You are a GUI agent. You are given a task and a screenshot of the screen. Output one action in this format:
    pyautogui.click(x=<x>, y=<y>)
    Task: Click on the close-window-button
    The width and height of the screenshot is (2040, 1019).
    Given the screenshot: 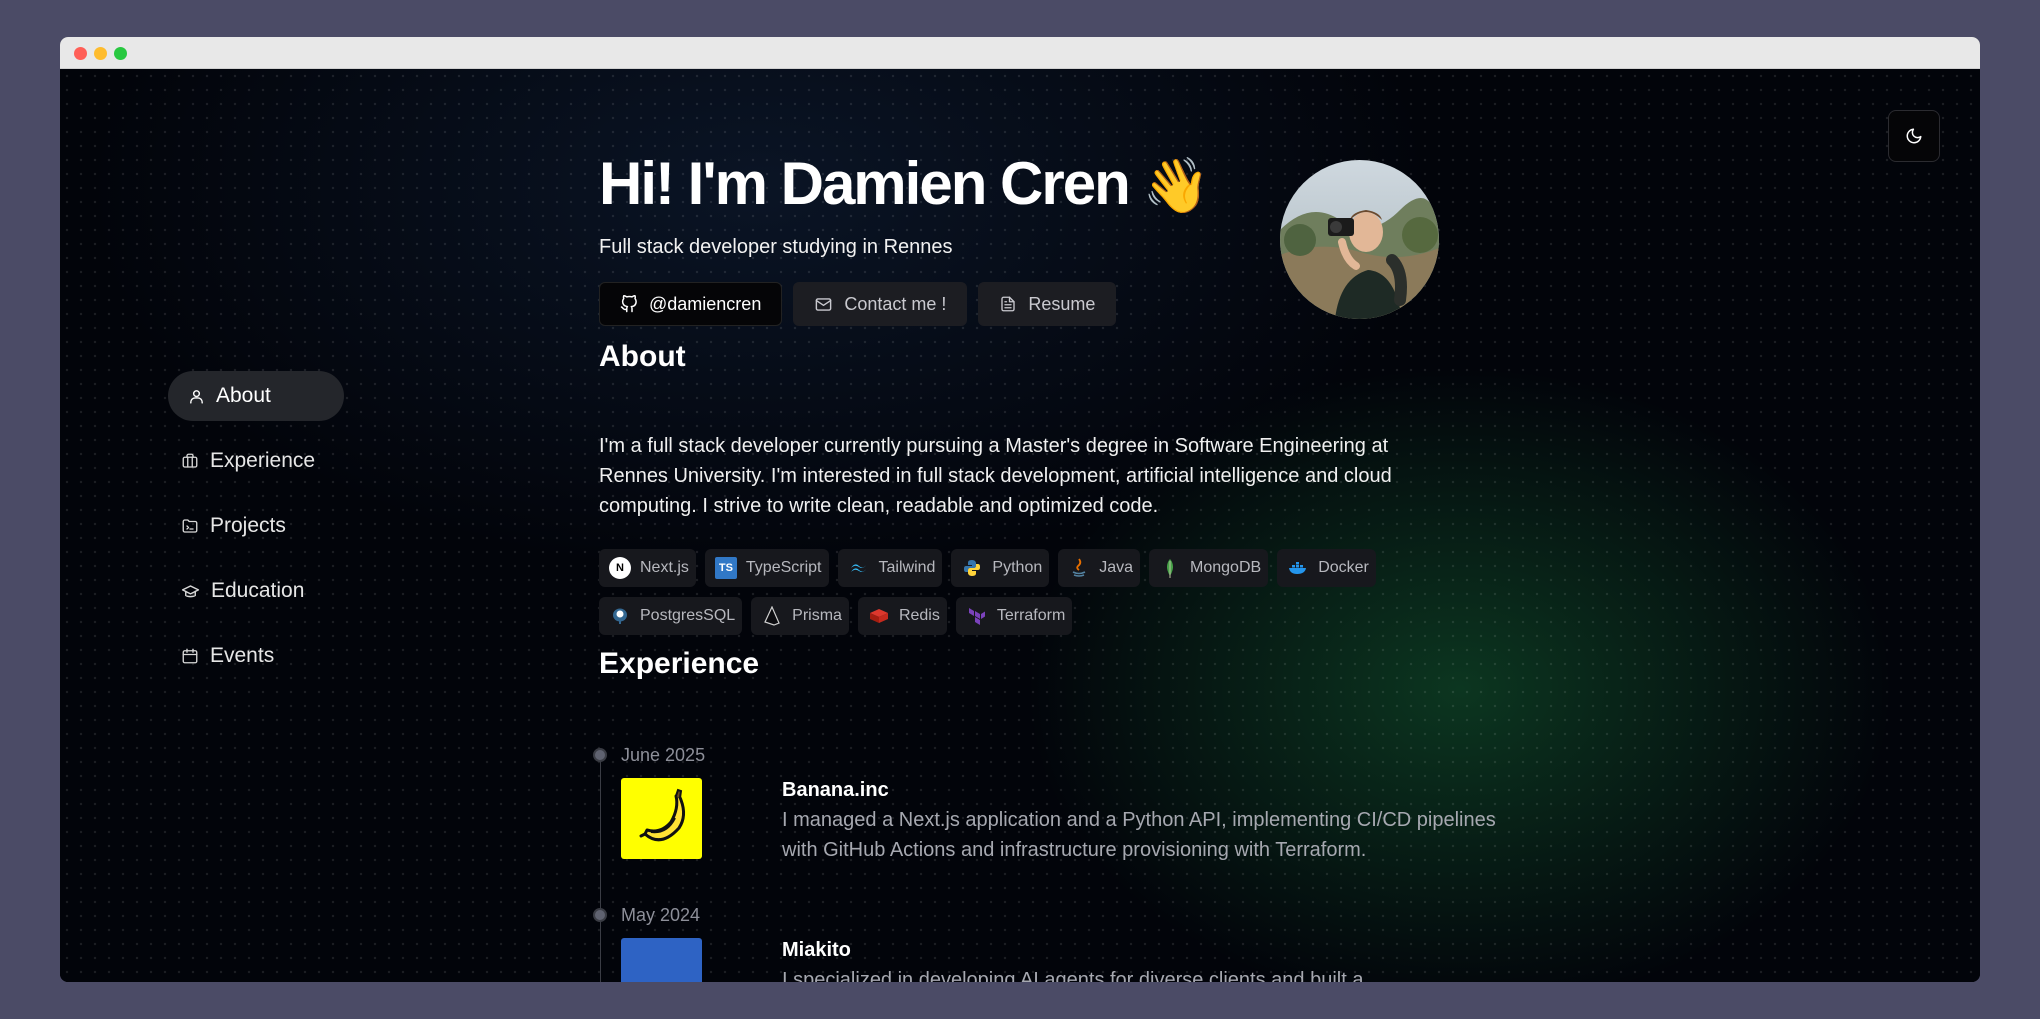 What is the action you would take?
    pyautogui.click(x=80, y=53)
    